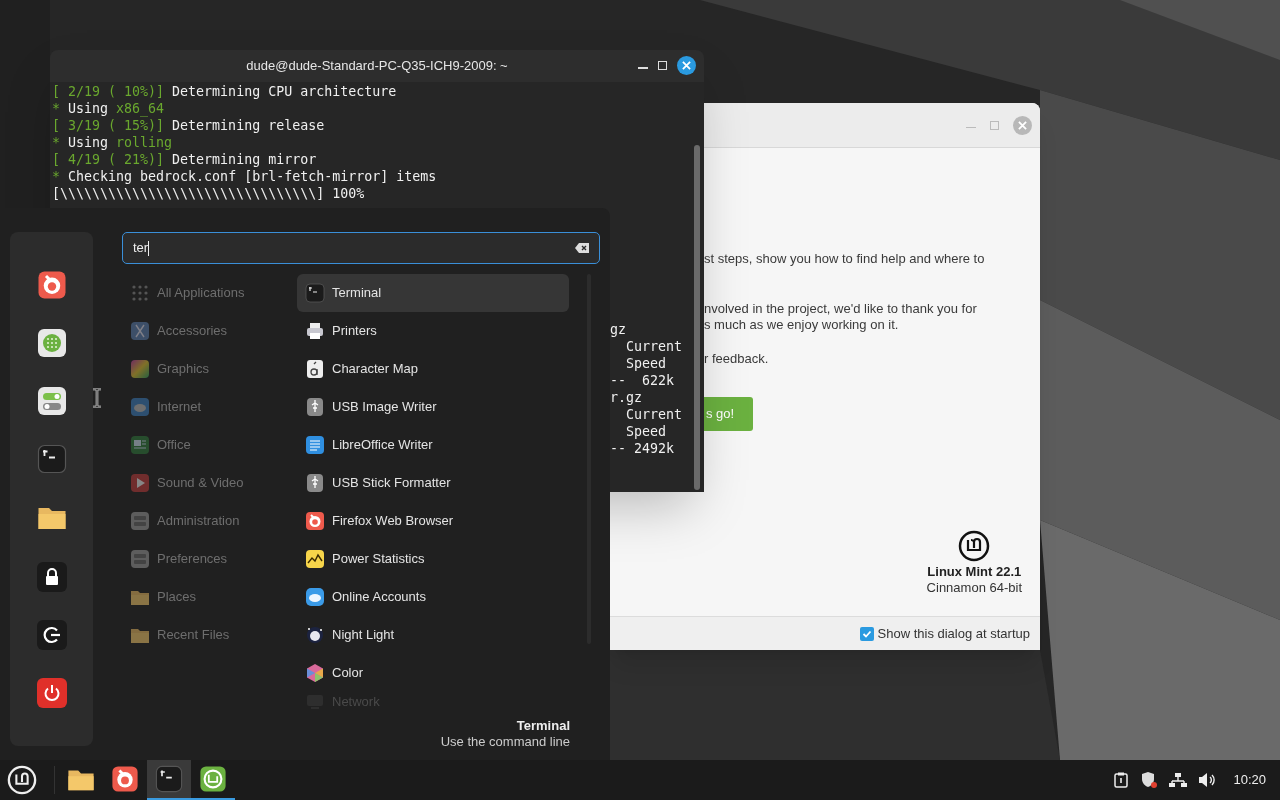 Image resolution: width=1280 pixels, height=800 pixels. Describe the element at coordinates (1207, 780) in the screenshot. I see `volume-icon` at that location.